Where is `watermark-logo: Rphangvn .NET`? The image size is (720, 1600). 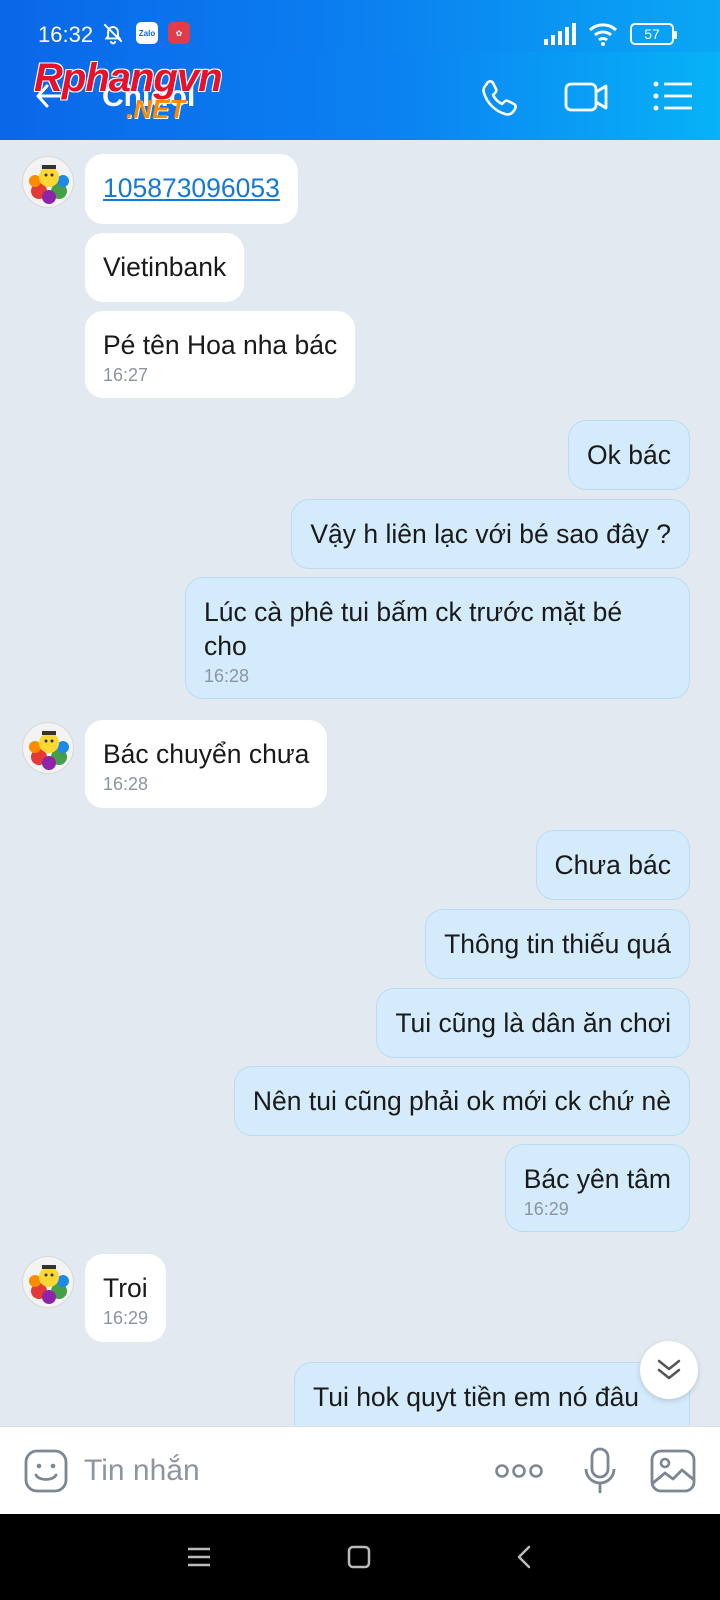 watermark-logo: Rphangvn .NET is located at coordinates (128, 90).